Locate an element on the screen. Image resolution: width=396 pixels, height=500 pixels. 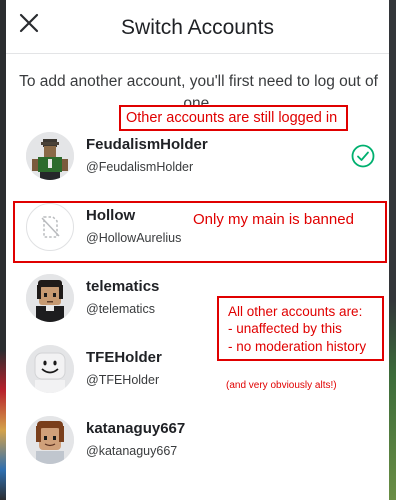
modal-header: Switch Accounts is located at coordinates (197, 27).